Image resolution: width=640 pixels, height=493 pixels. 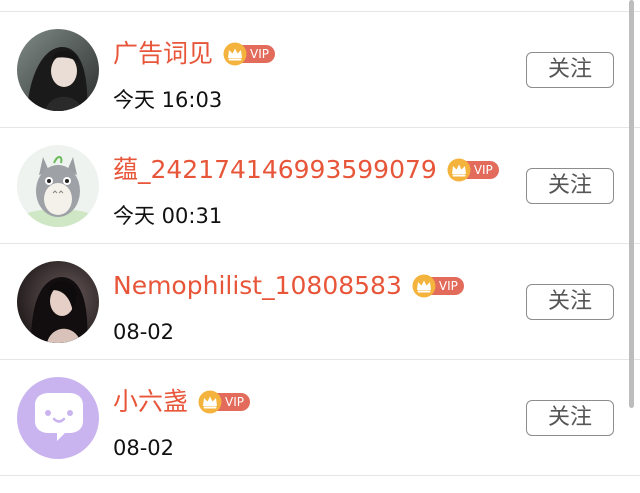 What do you see at coordinates (168, 100) in the screenshot?
I see `follow-time: 今天 16:03` at bounding box center [168, 100].